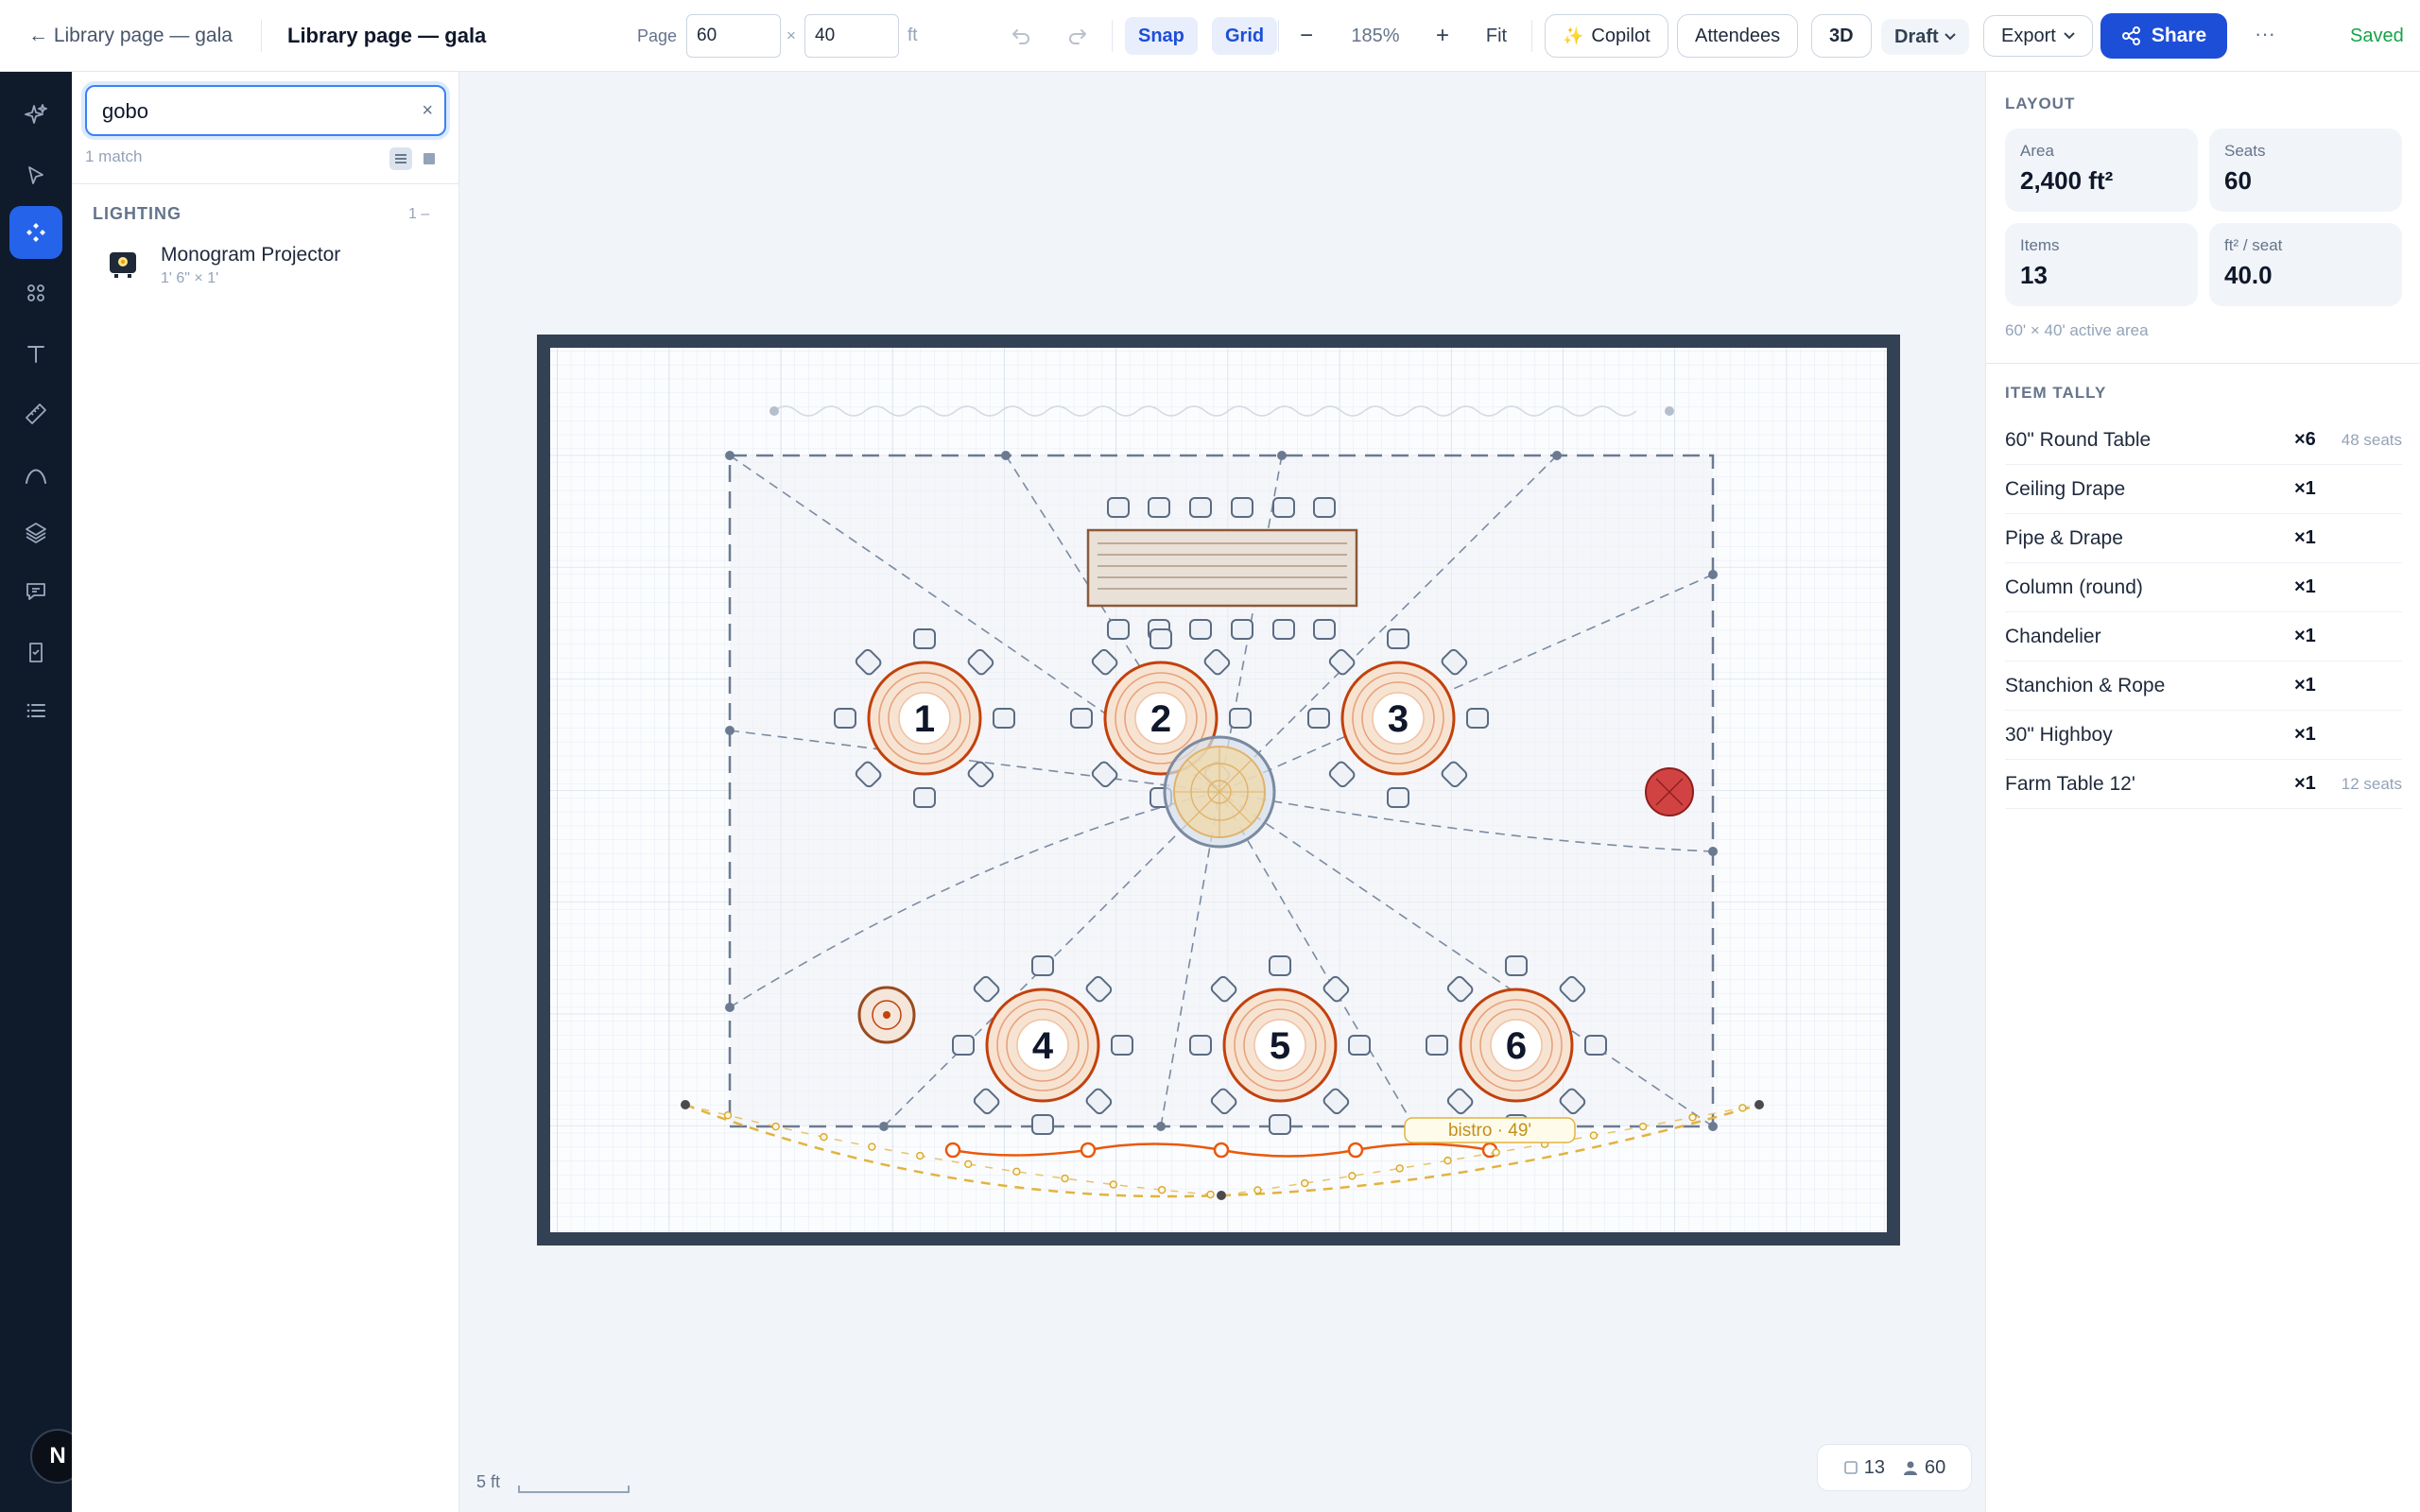  What do you see at coordinates (35, 413) in the screenshot?
I see `measure-tool` at bounding box center [35, 413].